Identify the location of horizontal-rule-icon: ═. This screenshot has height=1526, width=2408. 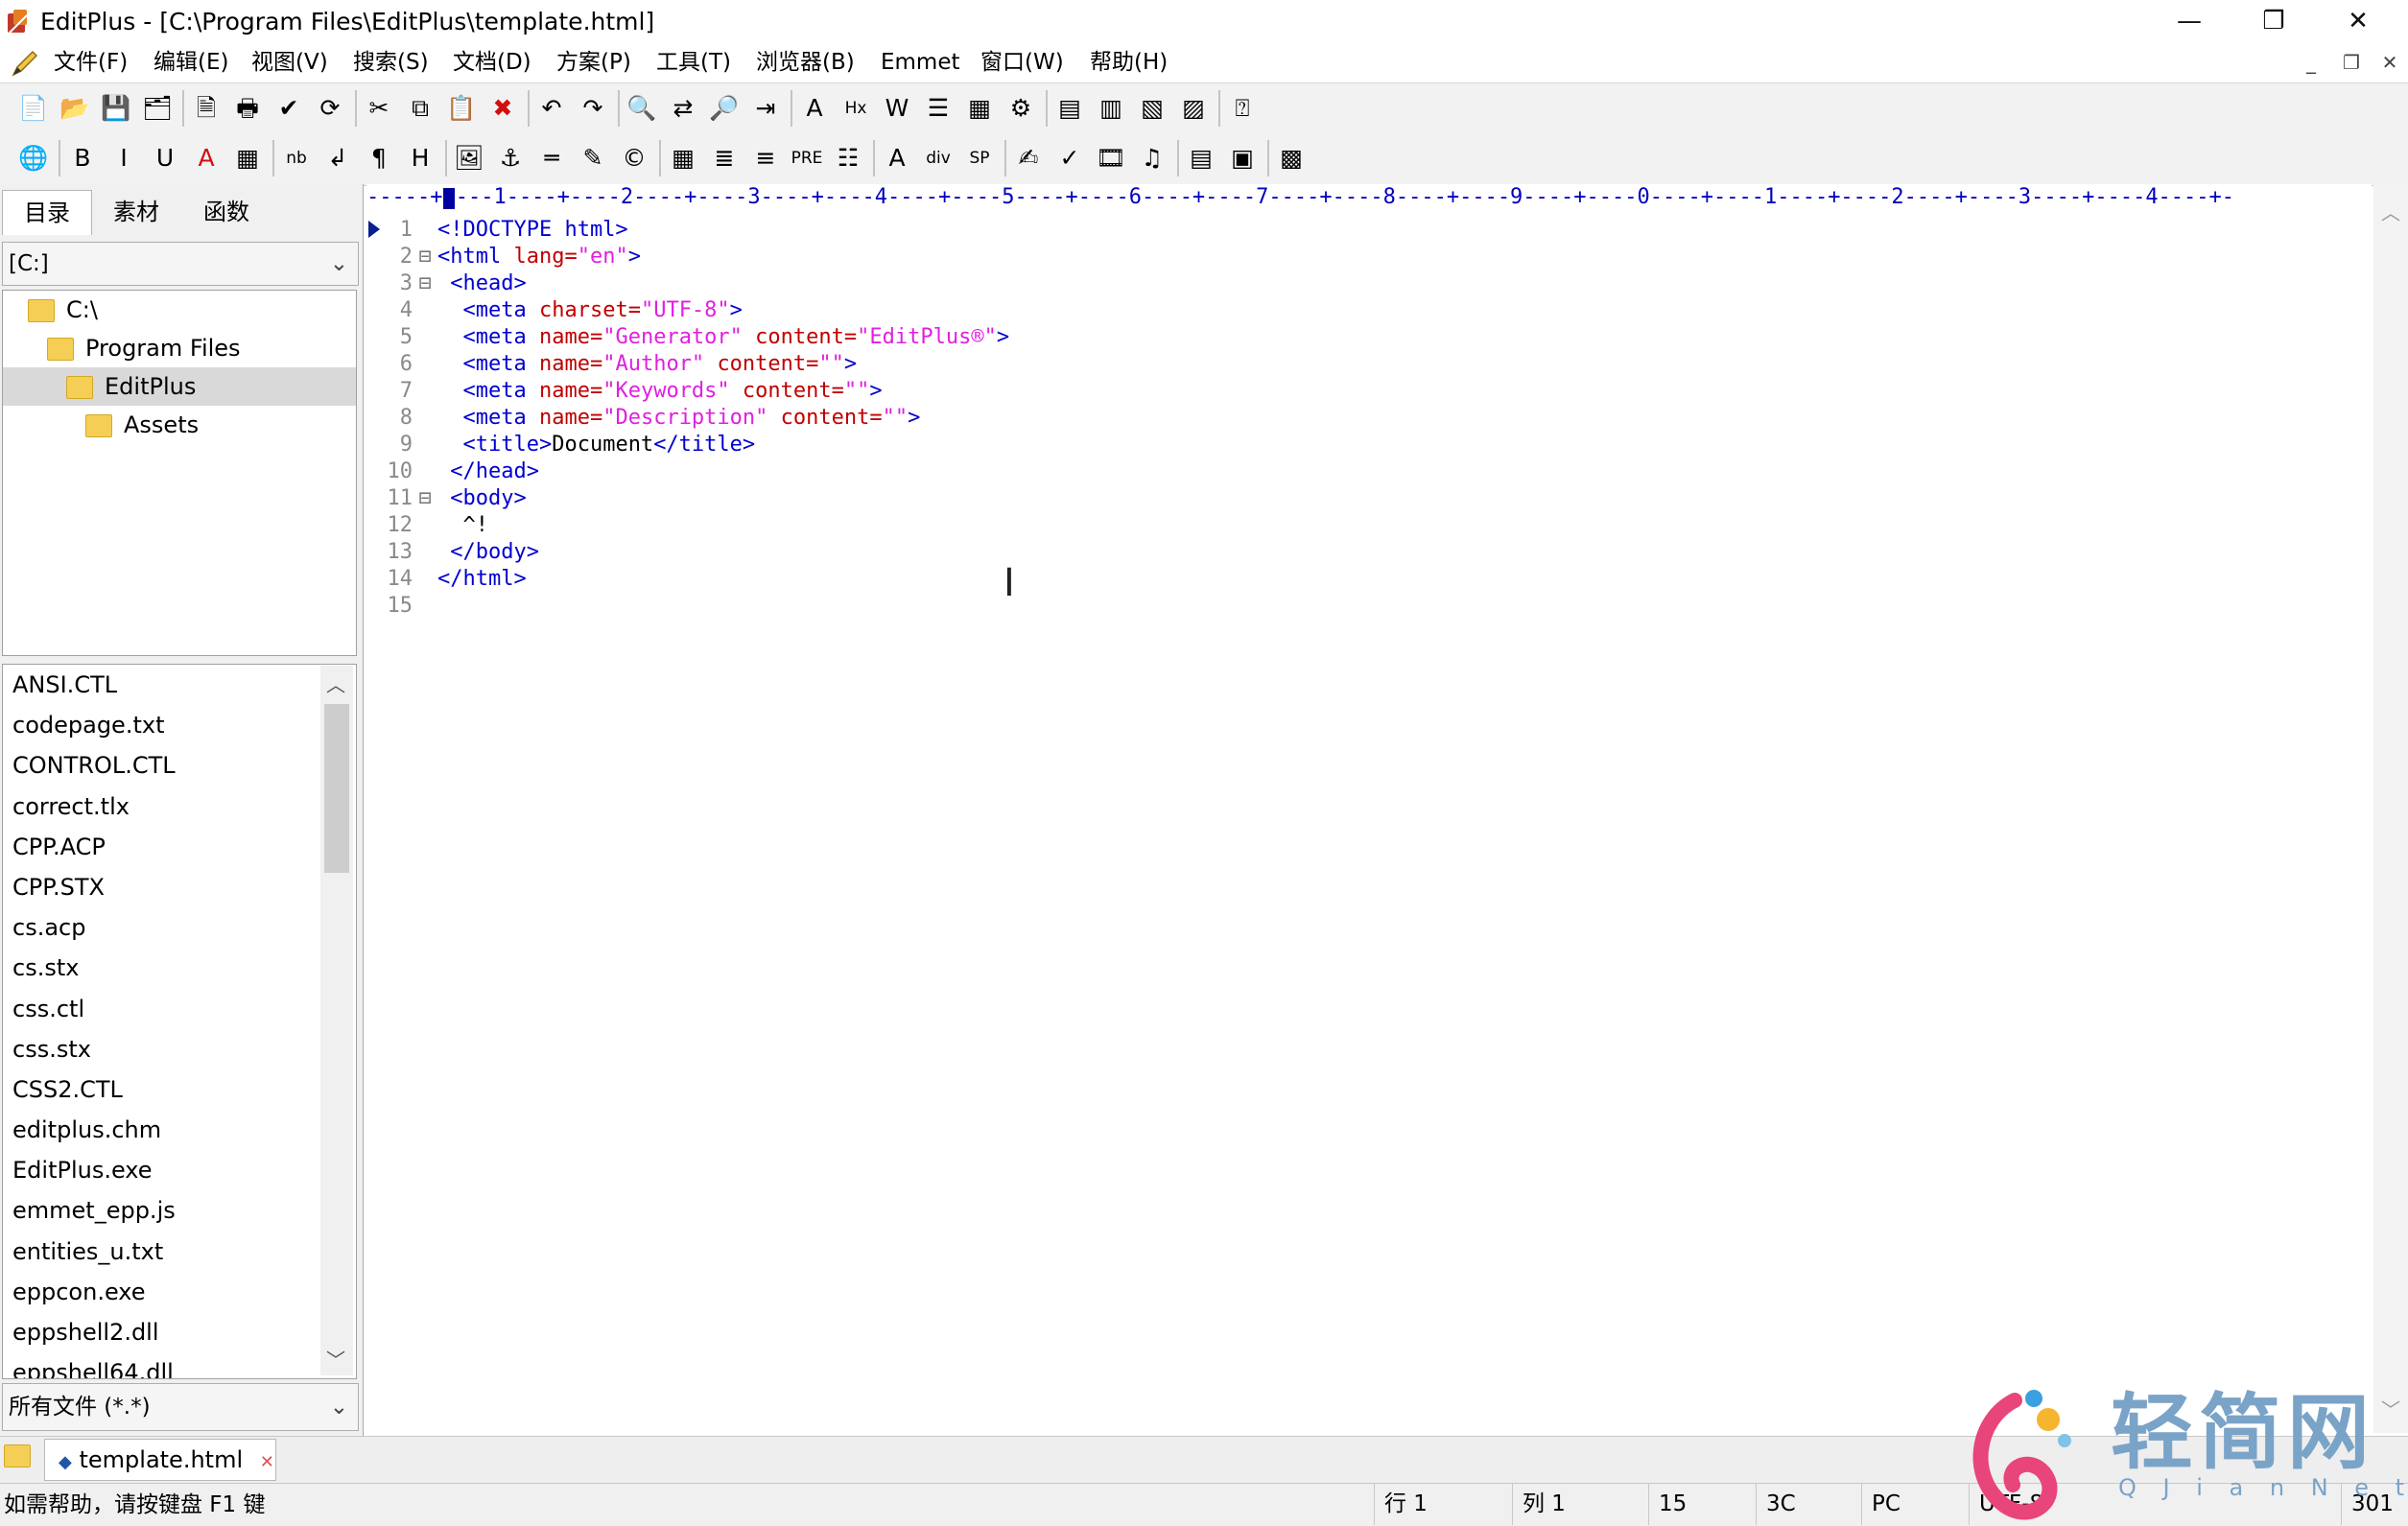
(551, 158).